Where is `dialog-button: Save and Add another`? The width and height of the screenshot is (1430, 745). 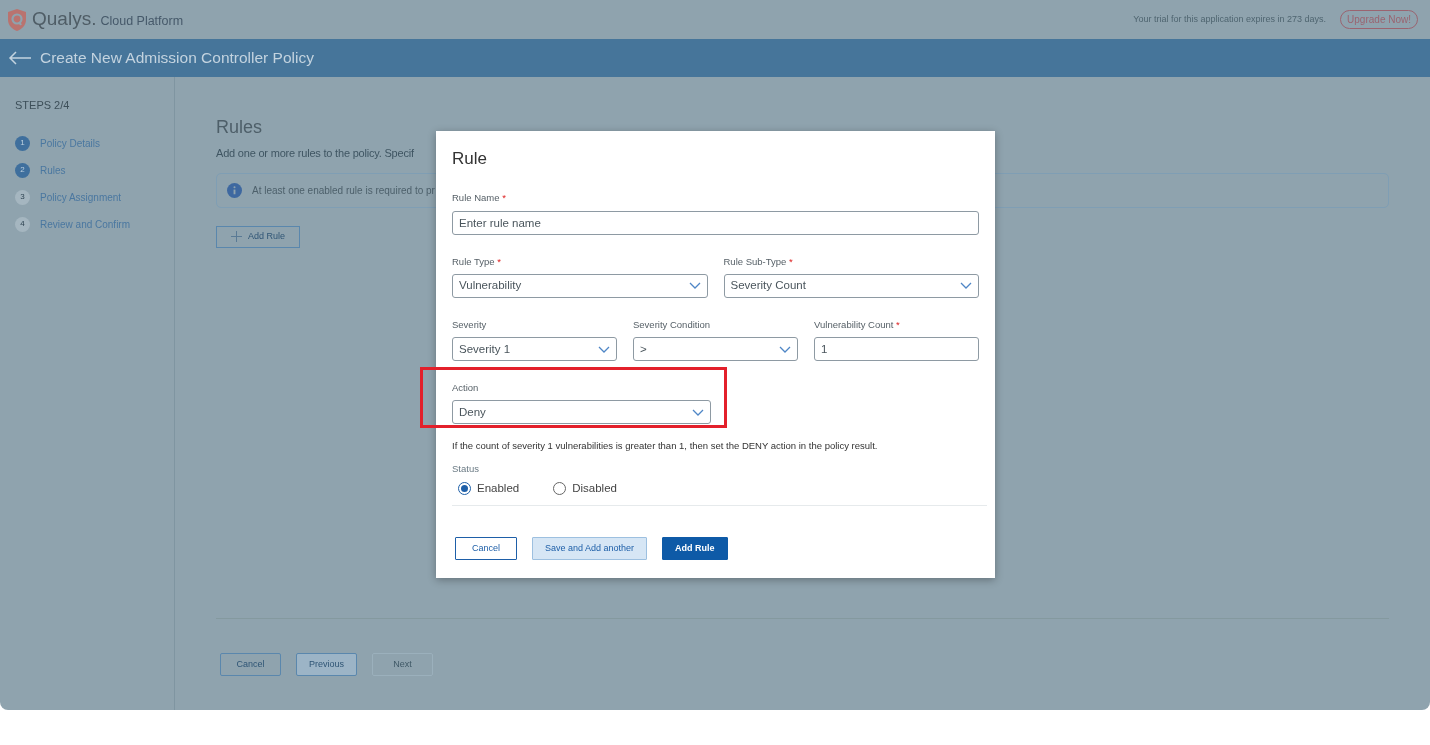
dialog-button: Save and Add another is located at coordinates (590, 549).